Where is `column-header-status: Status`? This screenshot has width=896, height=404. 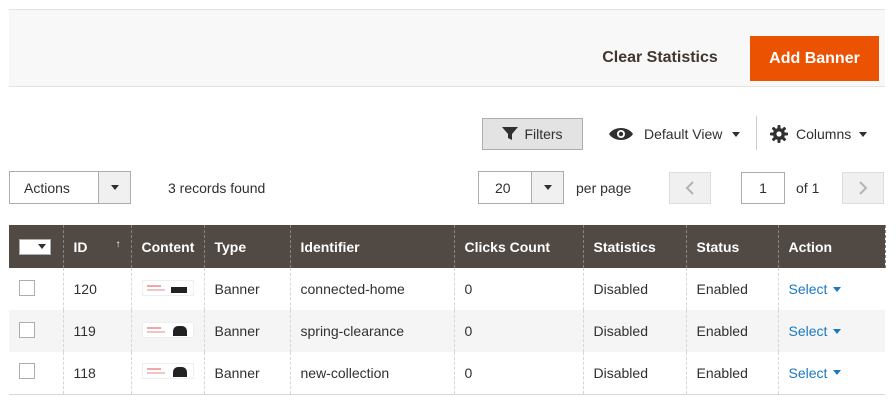 column-header-status: Status is located at coordinates (732, 246).